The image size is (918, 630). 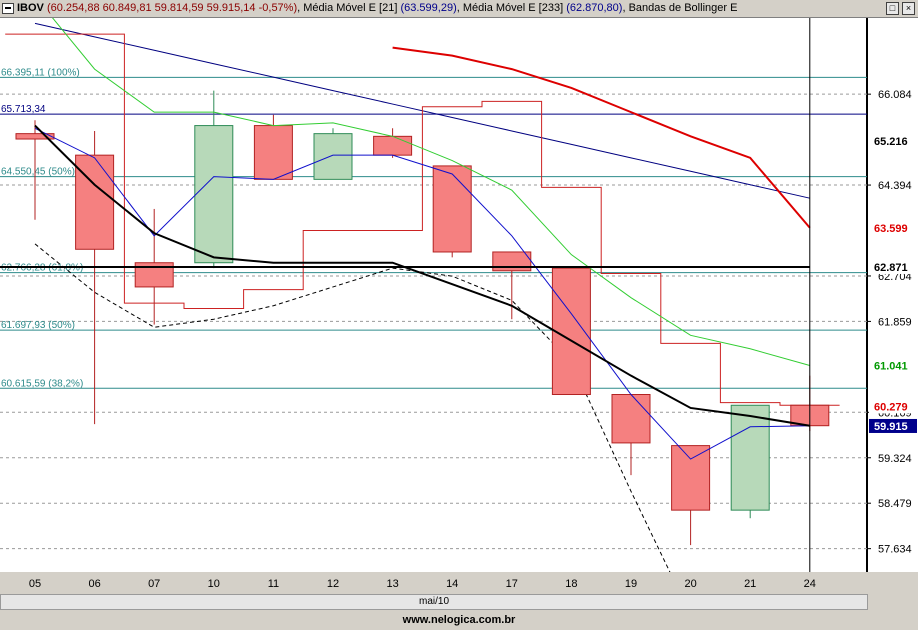 What do you see at coordinates (680, 8) in the screenshot?
I see `indicator-3-label: , Bandas de Bollinger E` at bounding box center [680, 8].